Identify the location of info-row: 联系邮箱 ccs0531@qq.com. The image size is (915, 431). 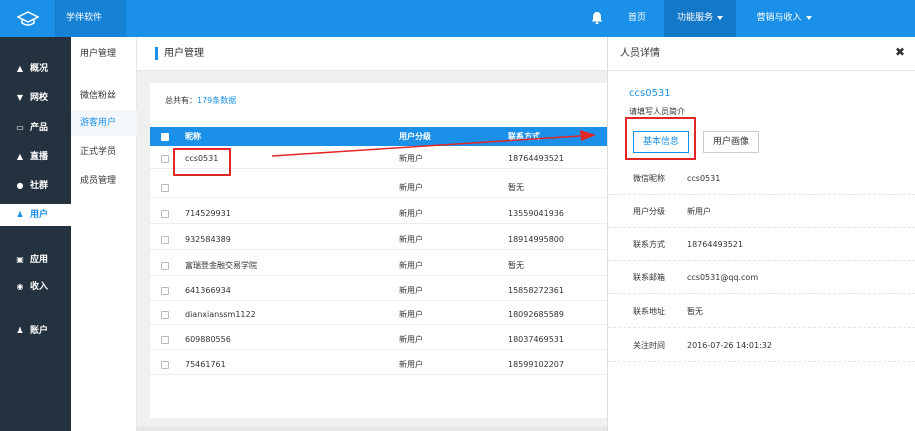
(761, 278).